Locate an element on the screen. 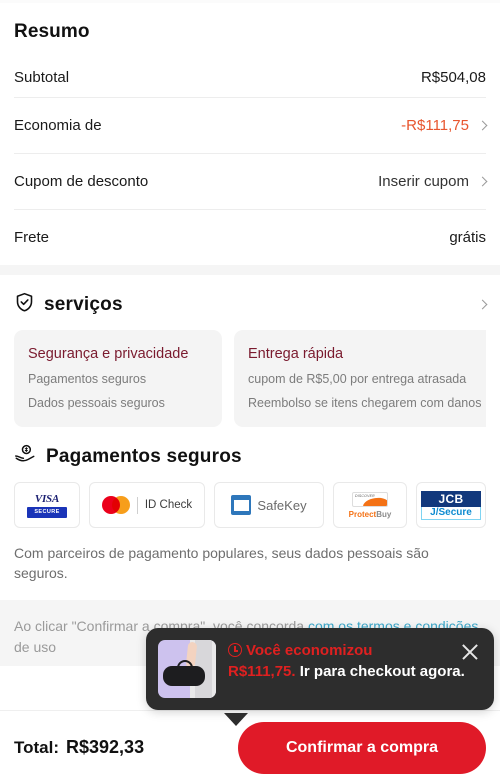 The width and height of the screenshot is (500, 784). jcb-wordmark: JCB is located at coordinates (451, 498).